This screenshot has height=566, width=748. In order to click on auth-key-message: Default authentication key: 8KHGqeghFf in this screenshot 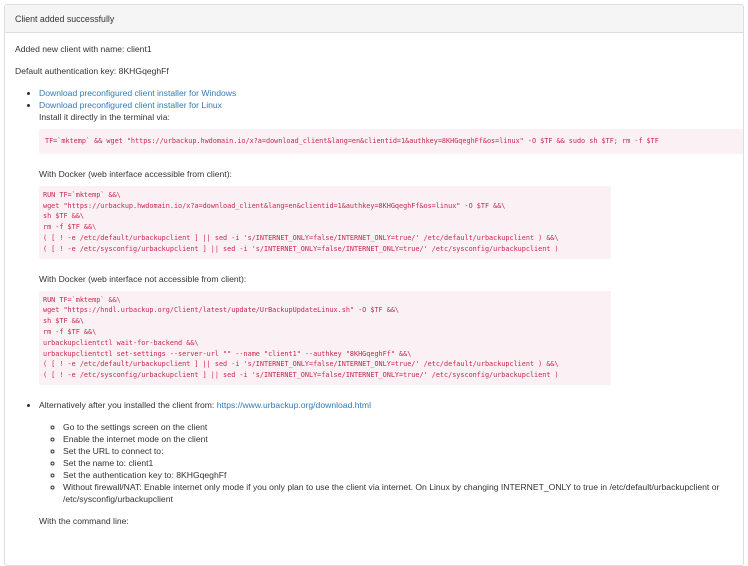, I will do `click(92, 71)`.